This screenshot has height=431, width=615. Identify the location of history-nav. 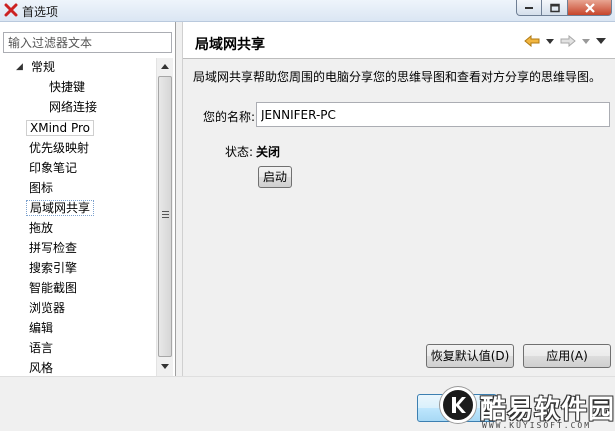
(565, 41).